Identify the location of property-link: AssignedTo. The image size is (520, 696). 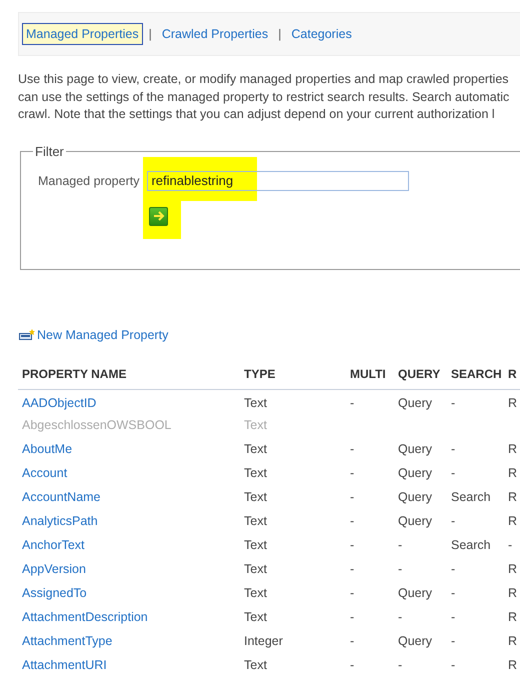
(54, 593).